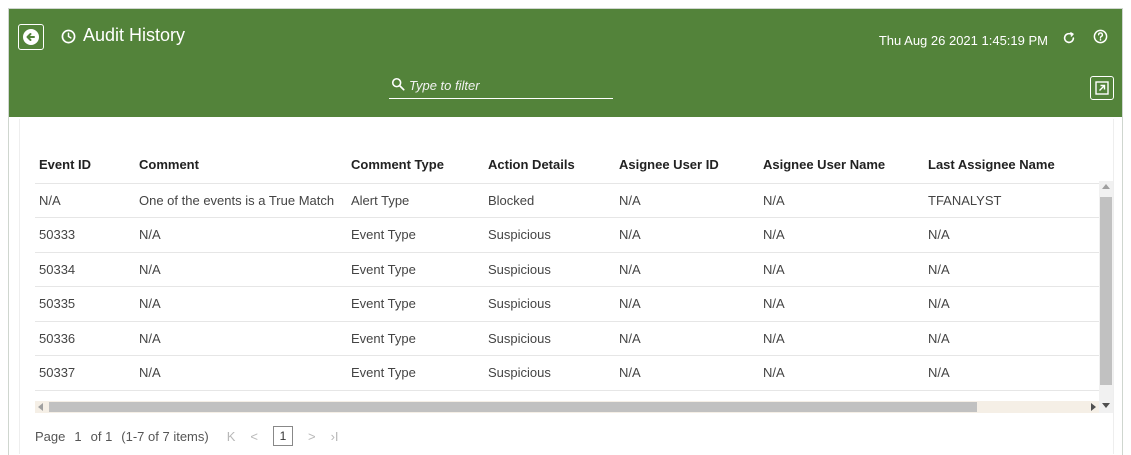  What do you see at coordinates (241, 200) in the screenshot?
I see `table-cell: One of the events is a True Match` at bounding box center [241, 200].